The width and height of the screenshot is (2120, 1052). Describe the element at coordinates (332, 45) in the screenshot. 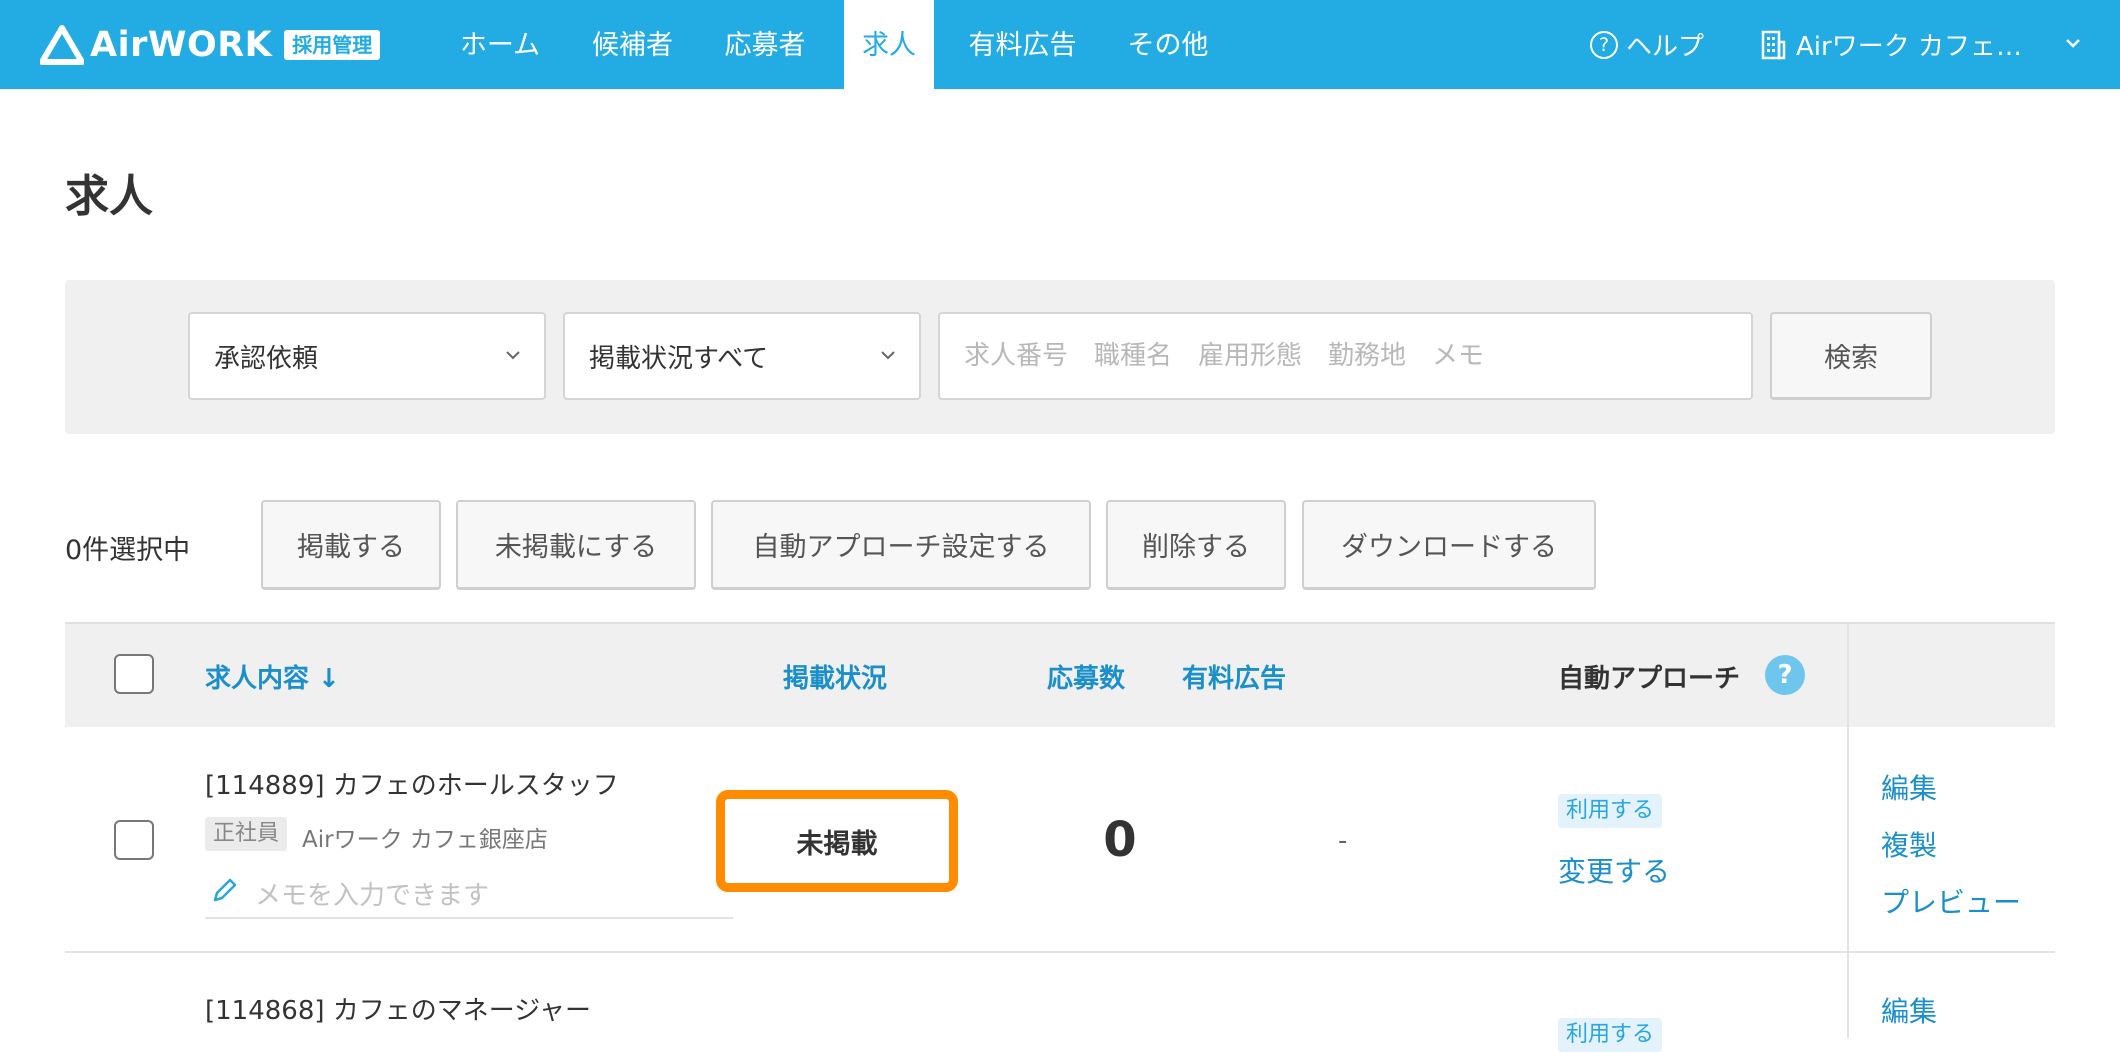

I see `logo-badge: 採用管理` at that location.